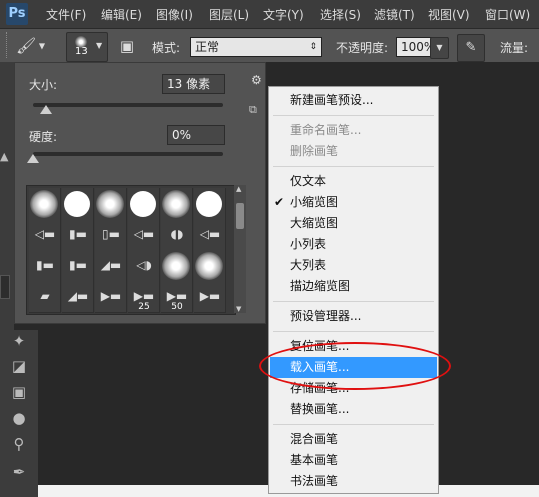 Image resolution: width=539 pixels, height=497 pixels. Describe the element at coordinates (17, 14) in the screenshot. I see `photoshop-logo: Ps` at that location.